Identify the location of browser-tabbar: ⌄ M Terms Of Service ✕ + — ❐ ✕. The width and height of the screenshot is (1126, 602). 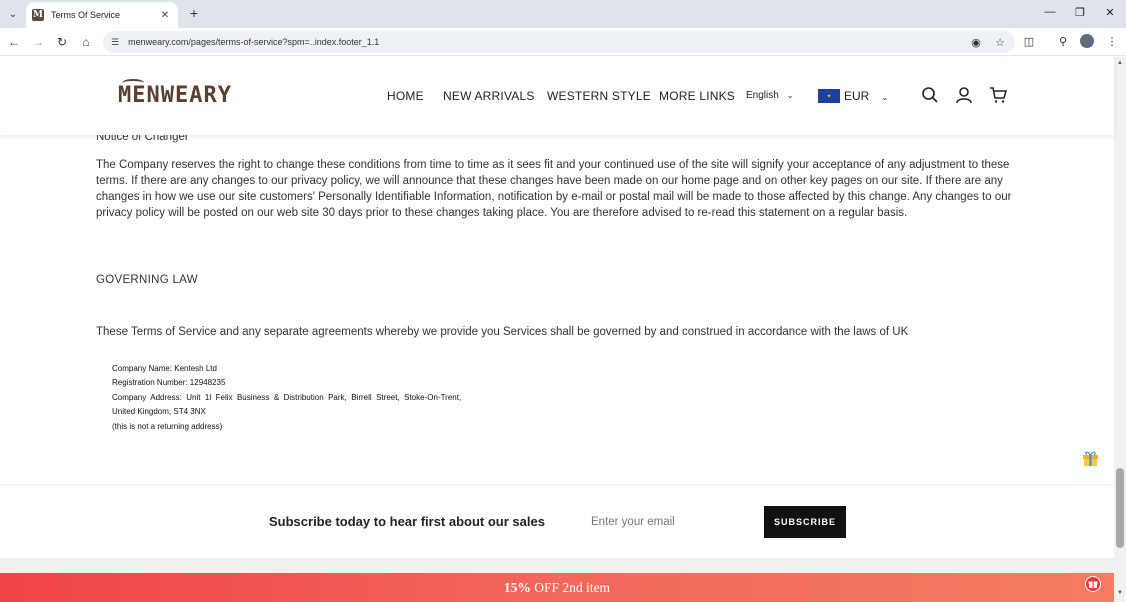
(563, 14).